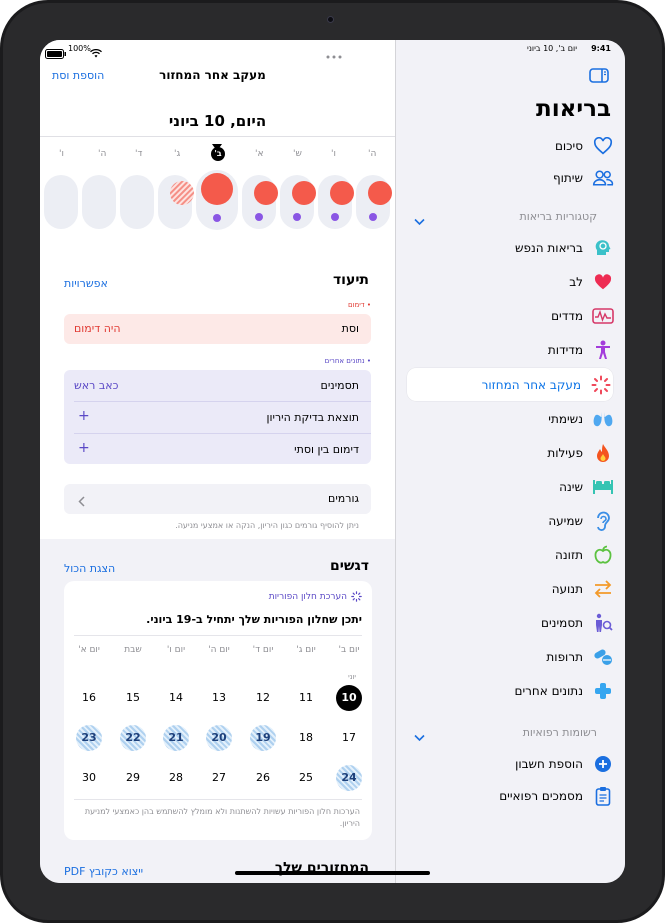  Describe the element at coordinates (79, 48) in the screenshot. I see `status-battery: 100%` at that location.